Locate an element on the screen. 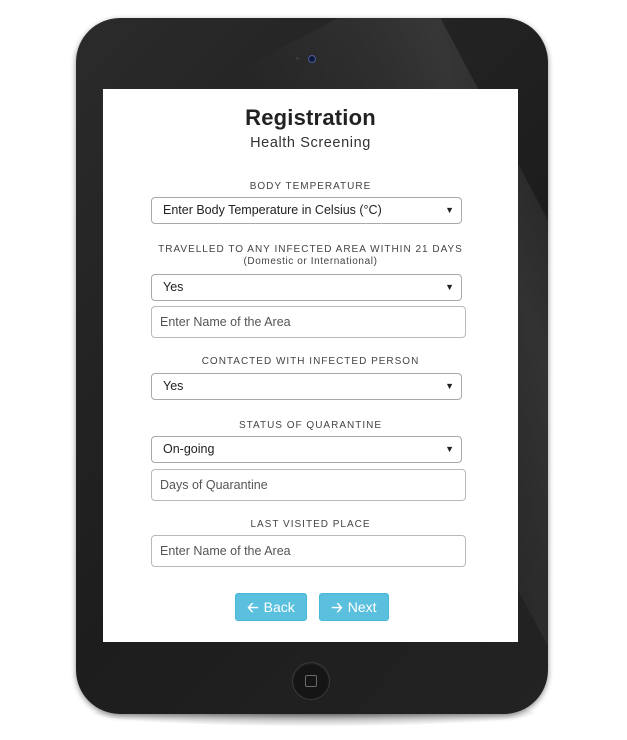  travelled-area-input: Enter Name of the Area is located at coordinates (308, 322).